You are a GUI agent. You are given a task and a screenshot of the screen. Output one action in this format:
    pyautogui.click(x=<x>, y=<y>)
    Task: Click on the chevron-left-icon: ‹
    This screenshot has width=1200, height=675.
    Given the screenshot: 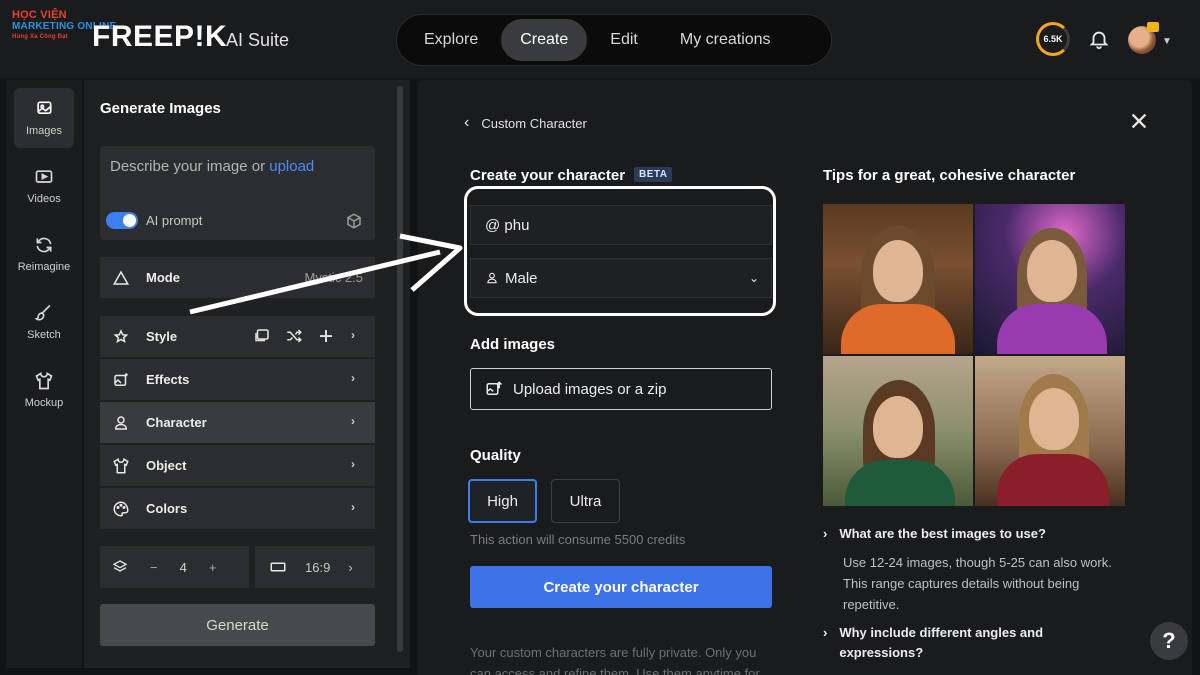 What is the action you would take?
    pyautogui.click(x=467, y=122)
    